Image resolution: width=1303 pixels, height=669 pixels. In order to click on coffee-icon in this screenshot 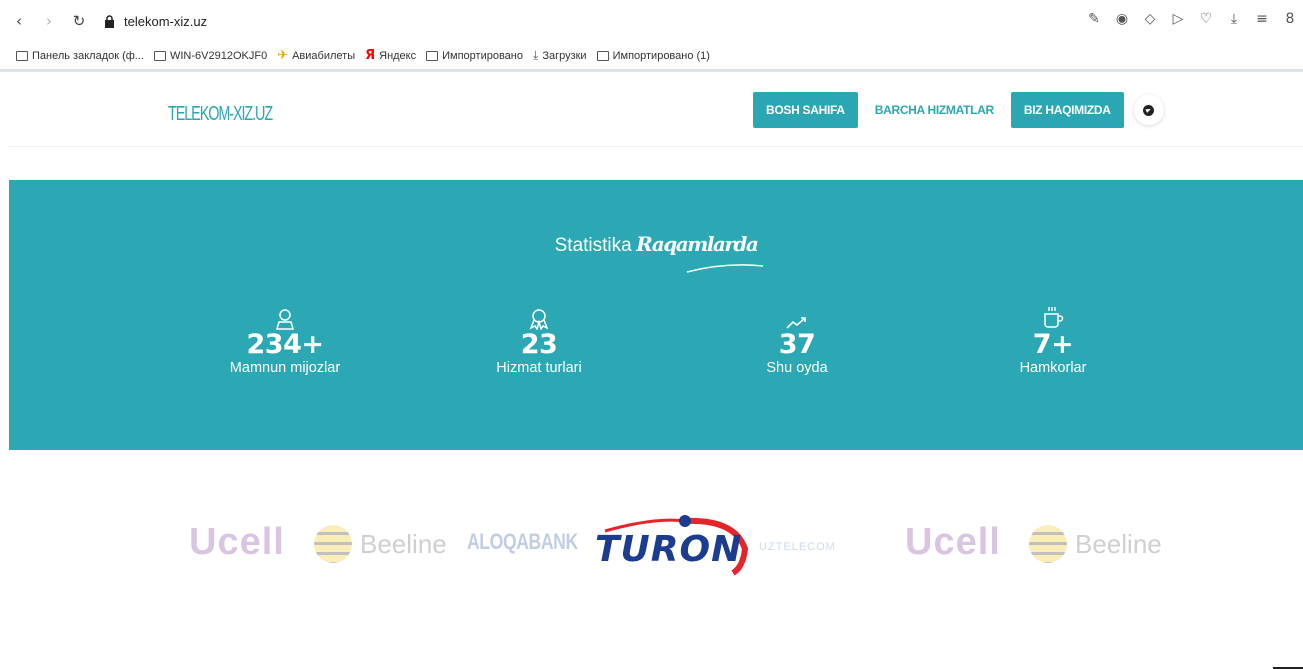, I will do `click(1053, 317)`.